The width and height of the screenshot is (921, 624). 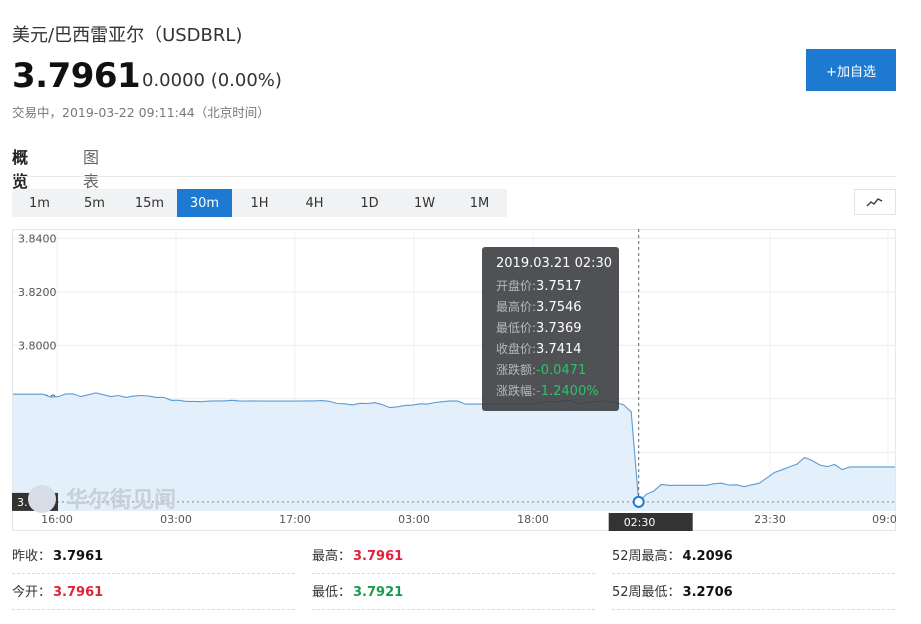 I want to click on tooltip-open-label: 开盘价:, so click(x=516, y=286).